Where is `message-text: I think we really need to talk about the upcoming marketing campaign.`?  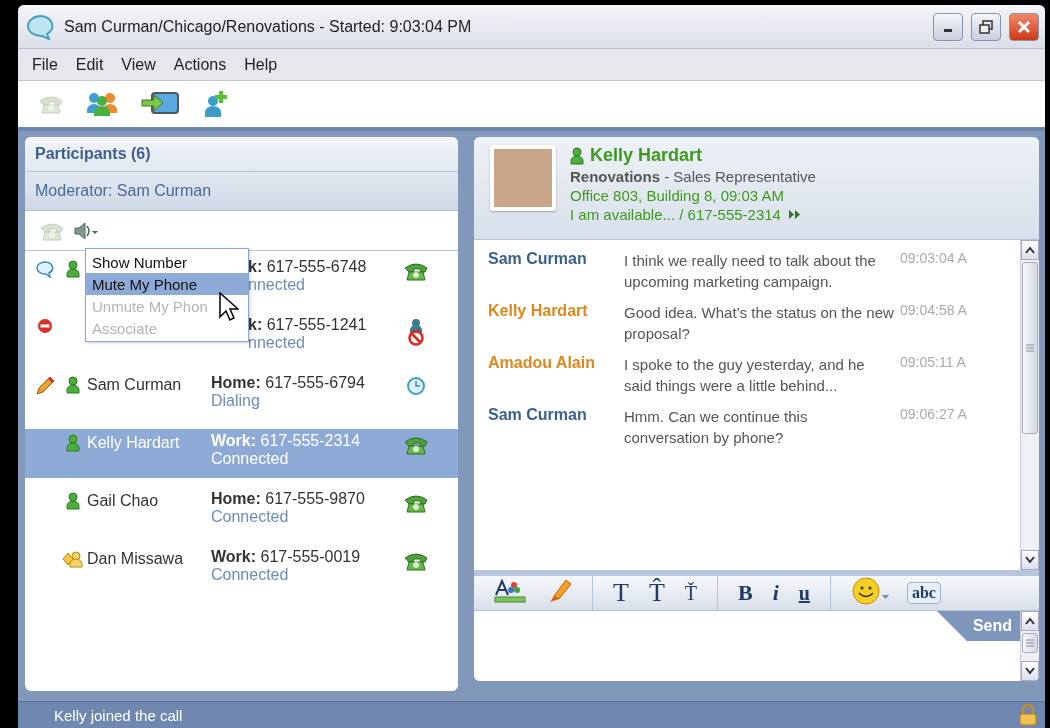
message-text: I think we really need to talk about the upcoming marketing campaign. is located at coordinates (750, 271).